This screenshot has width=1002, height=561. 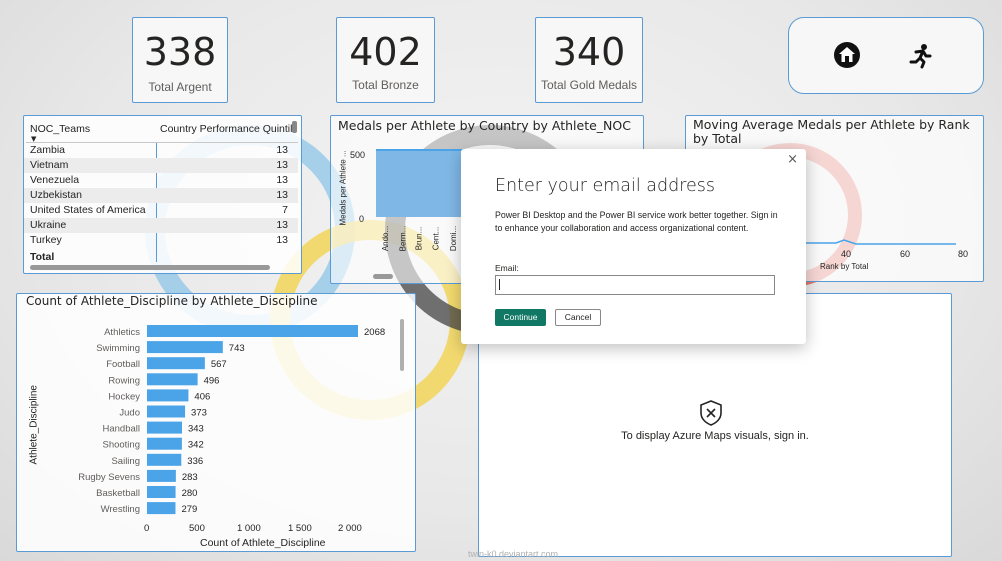 What do you see at coordinates (147, 528) in the screenshot?
I see `x-tick: 0` at bounding box center [147, 528].